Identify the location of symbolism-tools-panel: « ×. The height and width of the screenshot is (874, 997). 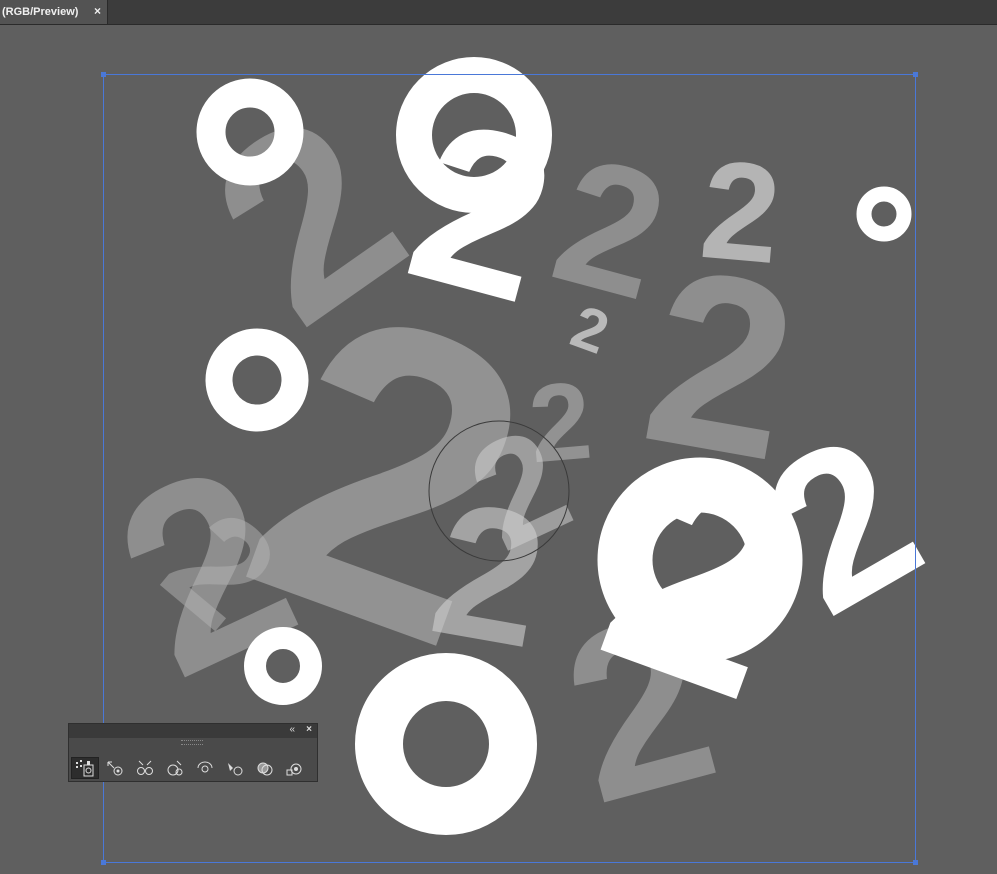
(193, 752).